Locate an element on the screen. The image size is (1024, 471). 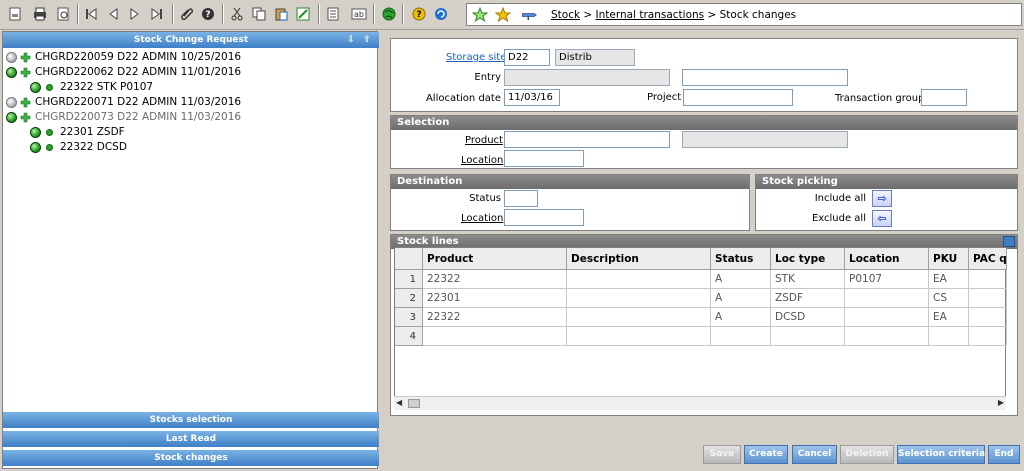
destination-status-field is located at coordinates (521, 198).